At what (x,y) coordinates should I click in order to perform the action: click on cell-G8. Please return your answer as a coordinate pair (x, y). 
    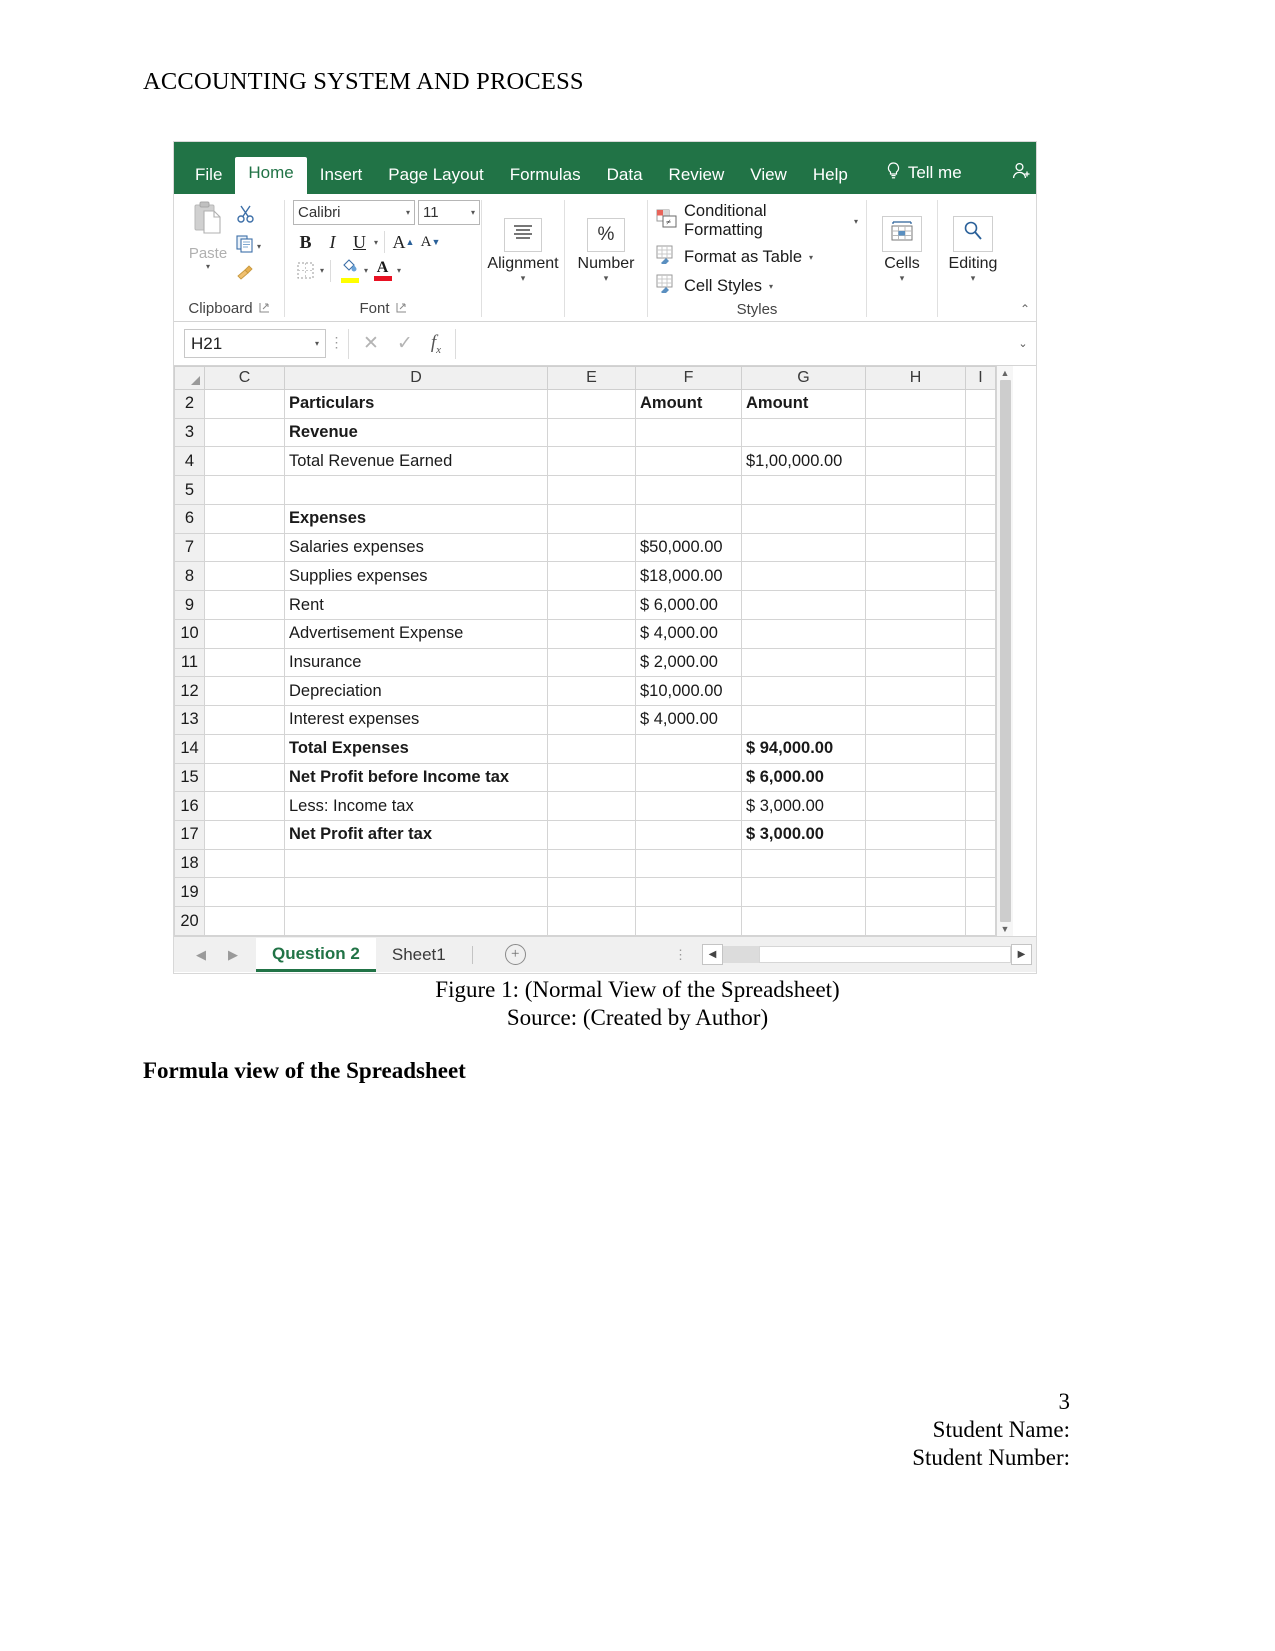
    Looking at the image, I should click on (803, 576).